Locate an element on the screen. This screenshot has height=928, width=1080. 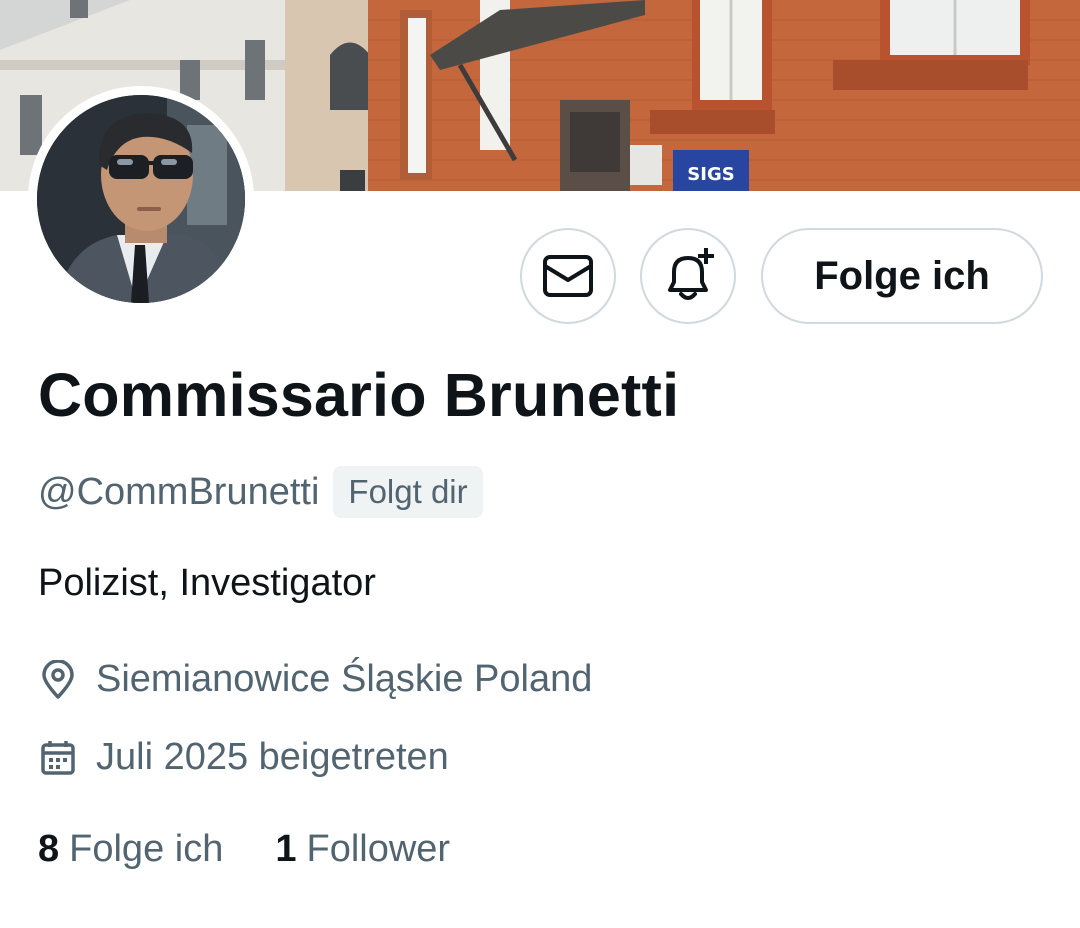
followers-label: Follower is located at coordinates (378, 849).